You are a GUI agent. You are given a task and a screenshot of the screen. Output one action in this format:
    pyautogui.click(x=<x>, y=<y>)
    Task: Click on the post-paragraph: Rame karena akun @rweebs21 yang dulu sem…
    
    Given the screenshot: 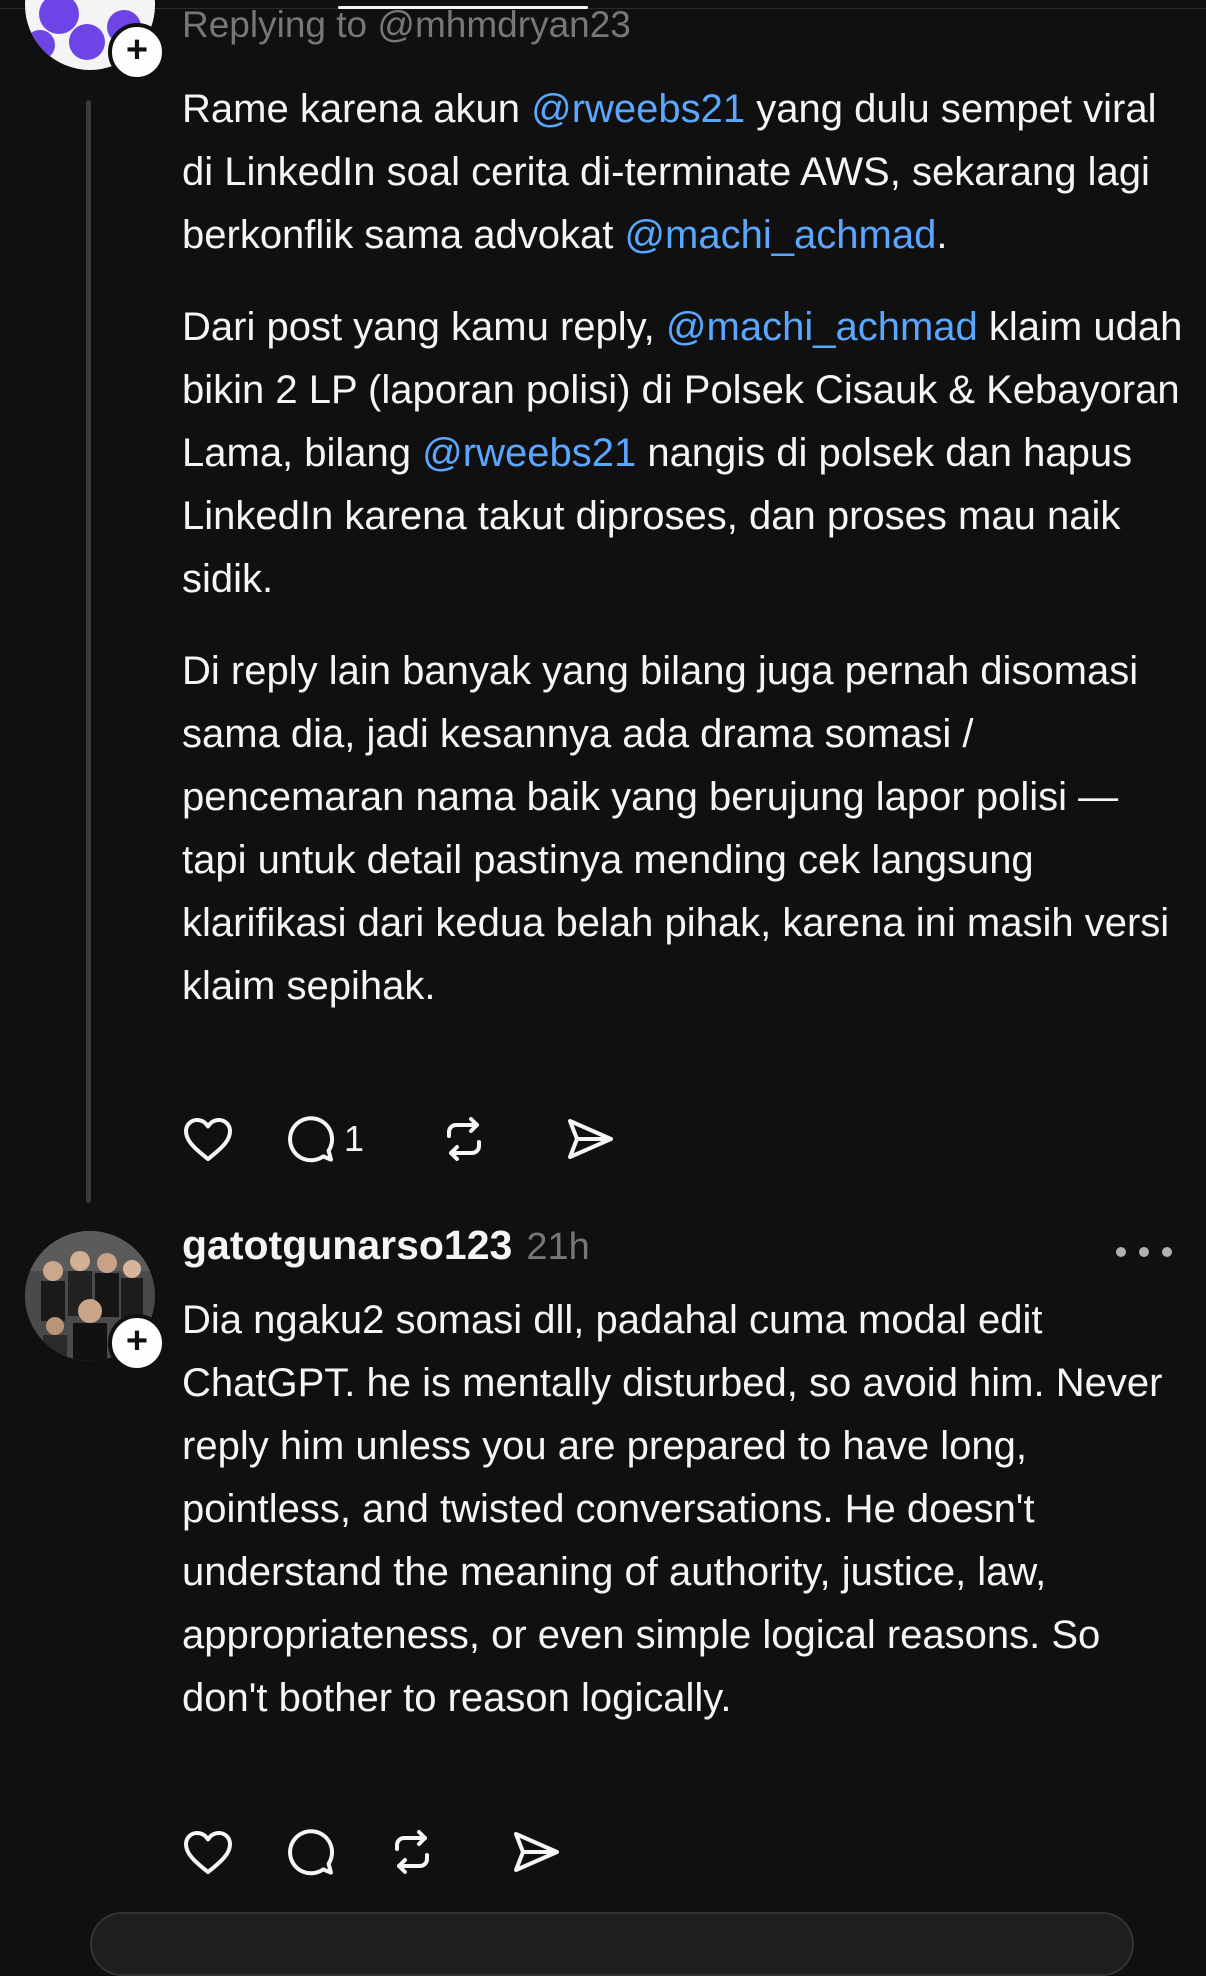 What is the action you would take?
    pyautogui.click(x=684, y=172)
    